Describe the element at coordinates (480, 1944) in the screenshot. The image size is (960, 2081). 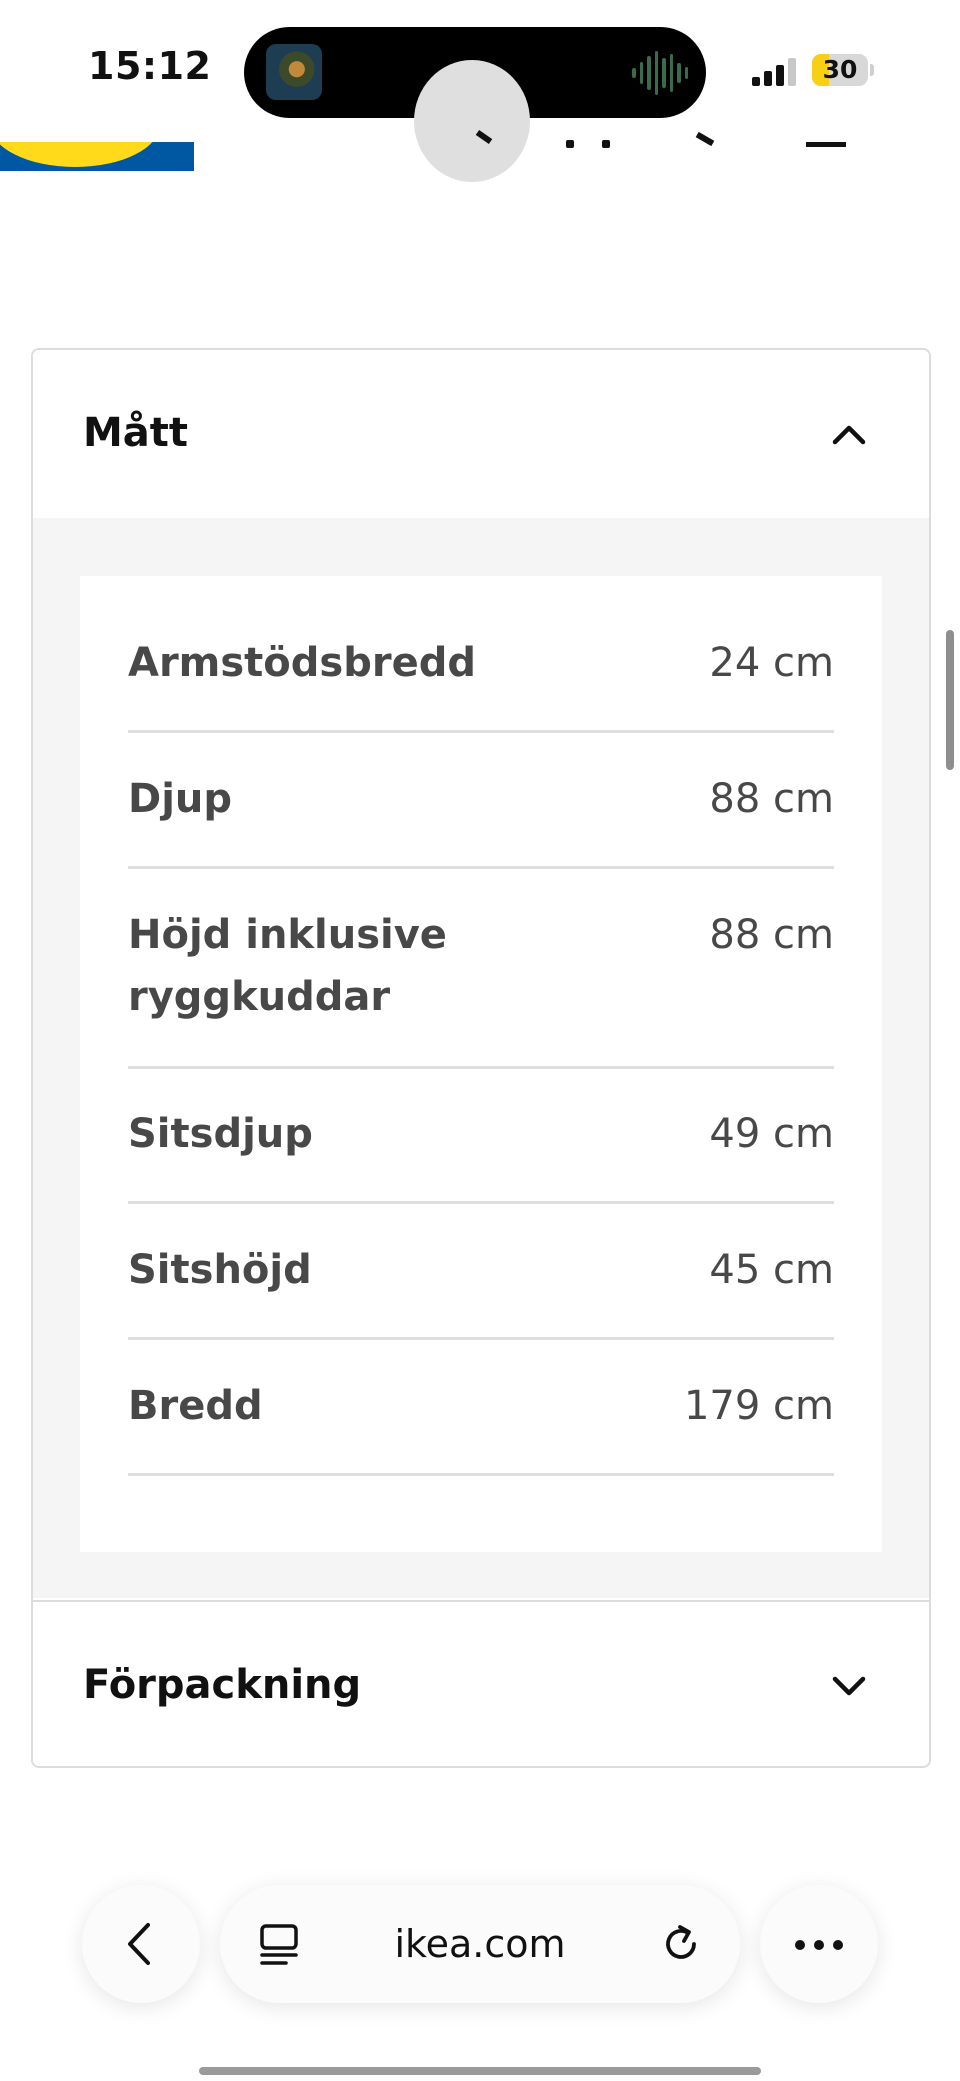
I see `address-bar: ikea.com` at that location.